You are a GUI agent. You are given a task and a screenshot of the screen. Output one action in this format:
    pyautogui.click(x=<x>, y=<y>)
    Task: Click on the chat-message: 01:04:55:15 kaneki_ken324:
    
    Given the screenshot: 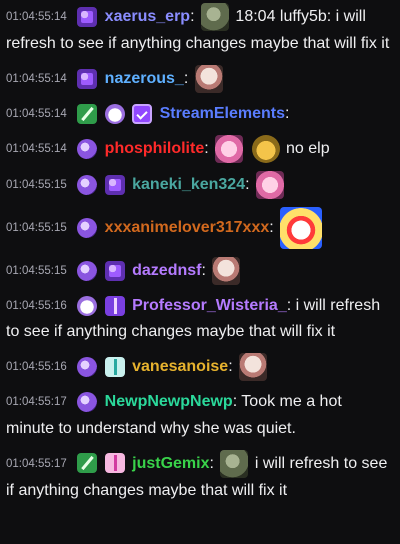 What is the action you would take?
    pyautogui.click(x=200, y=185)
    